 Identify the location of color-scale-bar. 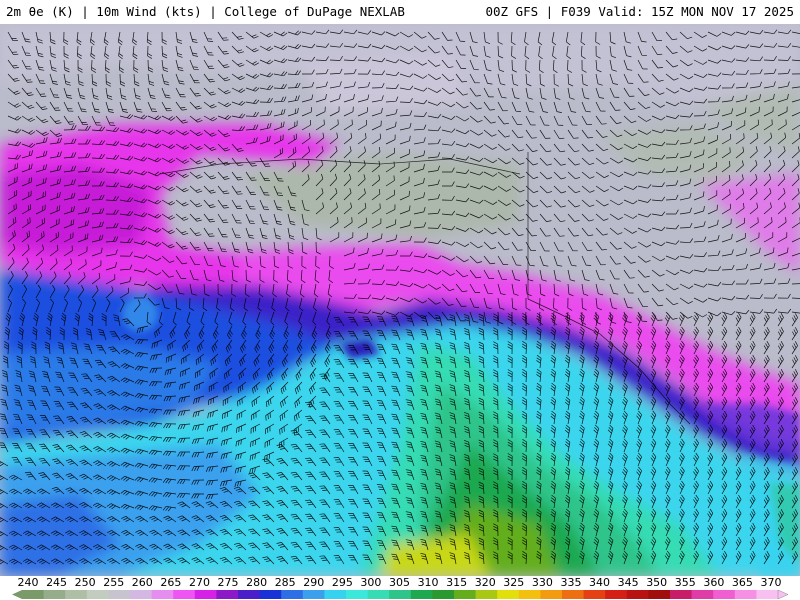
(400, 594).